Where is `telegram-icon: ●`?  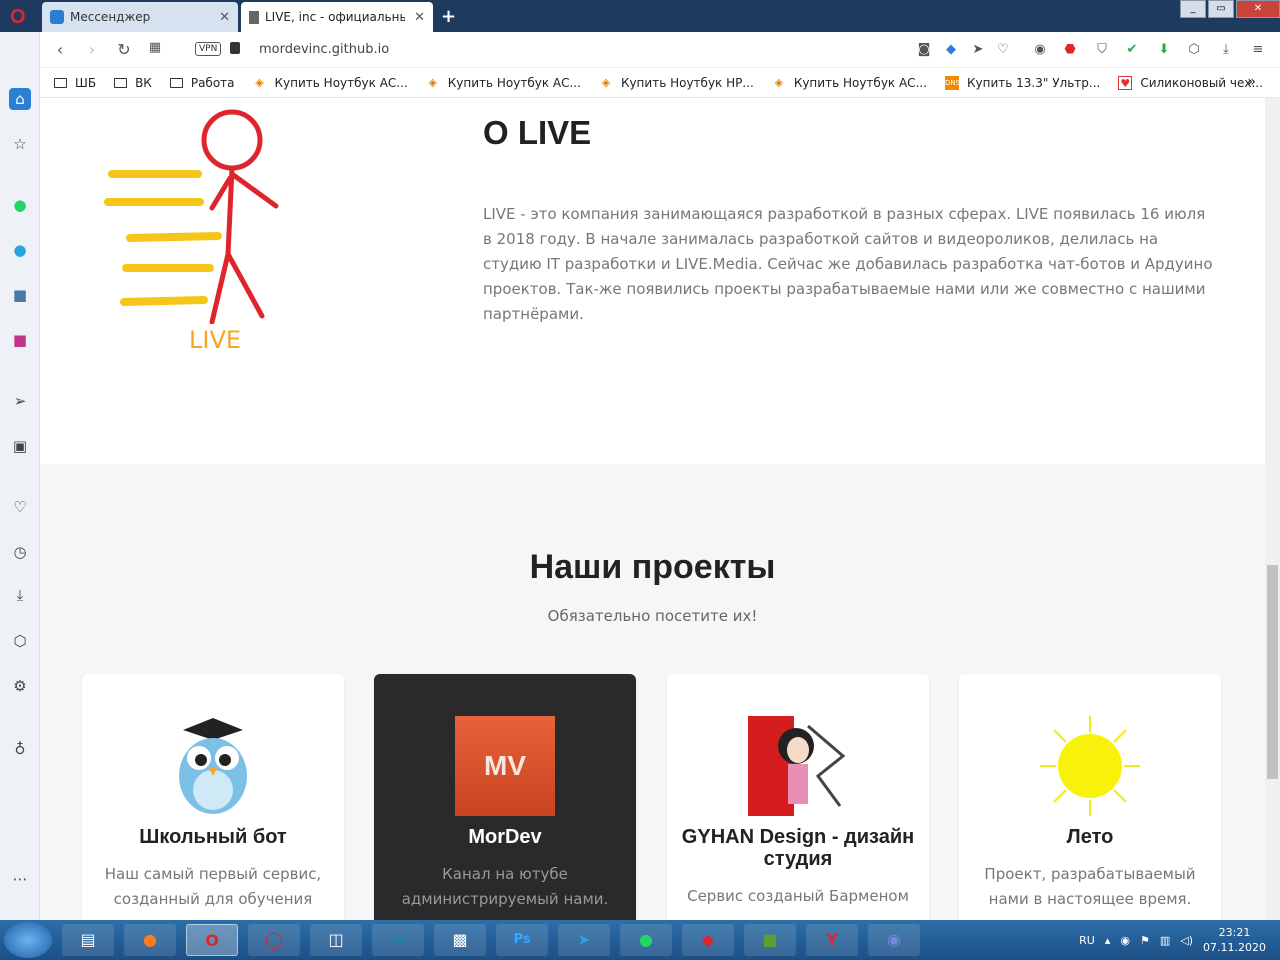
telegram-icon: ● is located at coordinates (20, 250).